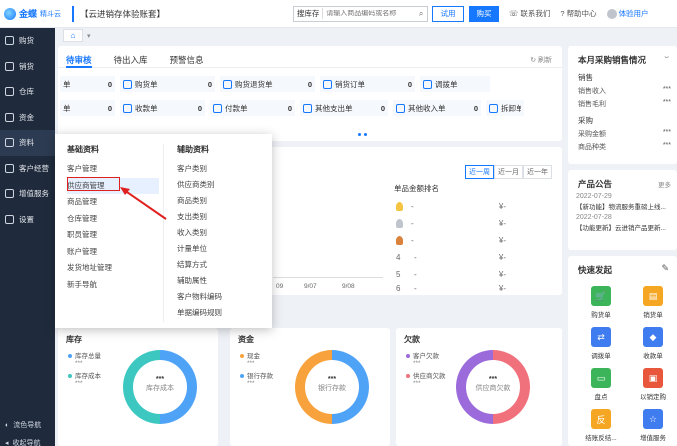 This screenshot has width=677, height=446. I want to click on menu-item-unit: 计量单位, so click(223, 249).